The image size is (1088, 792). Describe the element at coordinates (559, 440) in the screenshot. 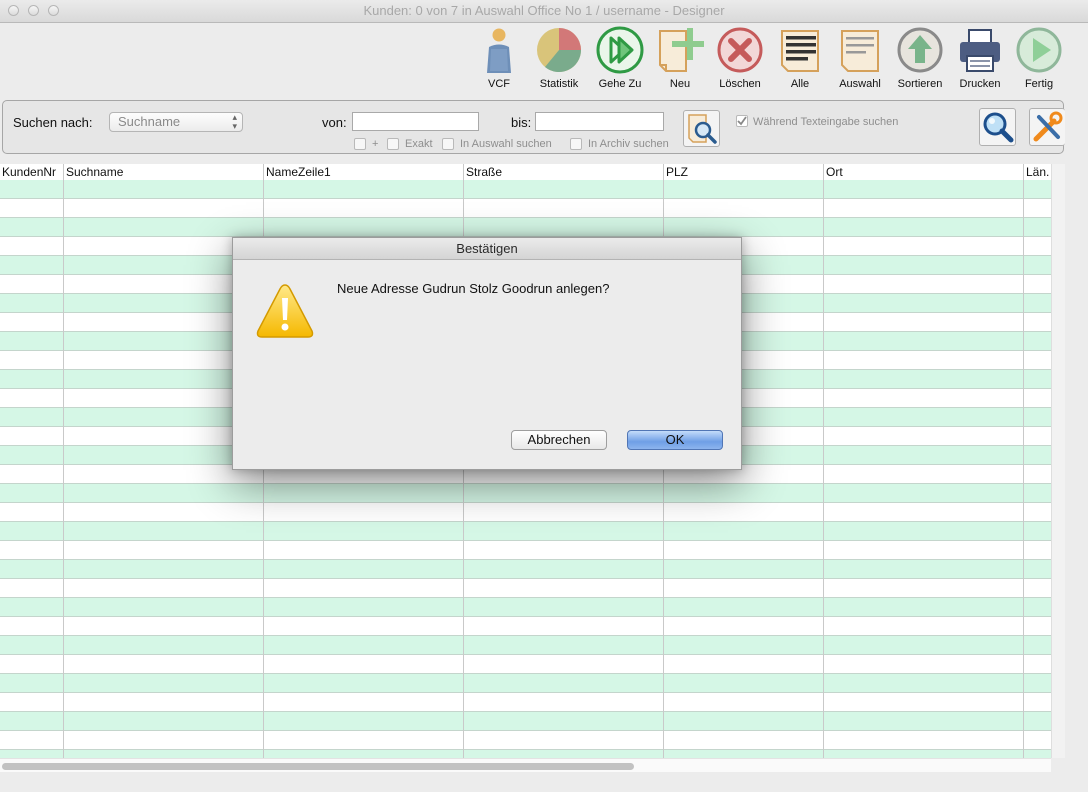

I see `cancel-button: Abbrechen` at that location.